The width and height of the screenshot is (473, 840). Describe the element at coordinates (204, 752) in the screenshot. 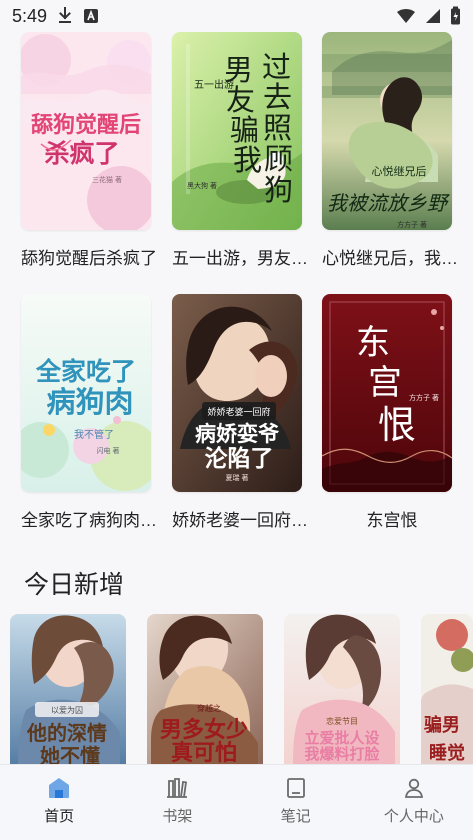

I see `rail-title-line2-2: 真可怕` at that location.